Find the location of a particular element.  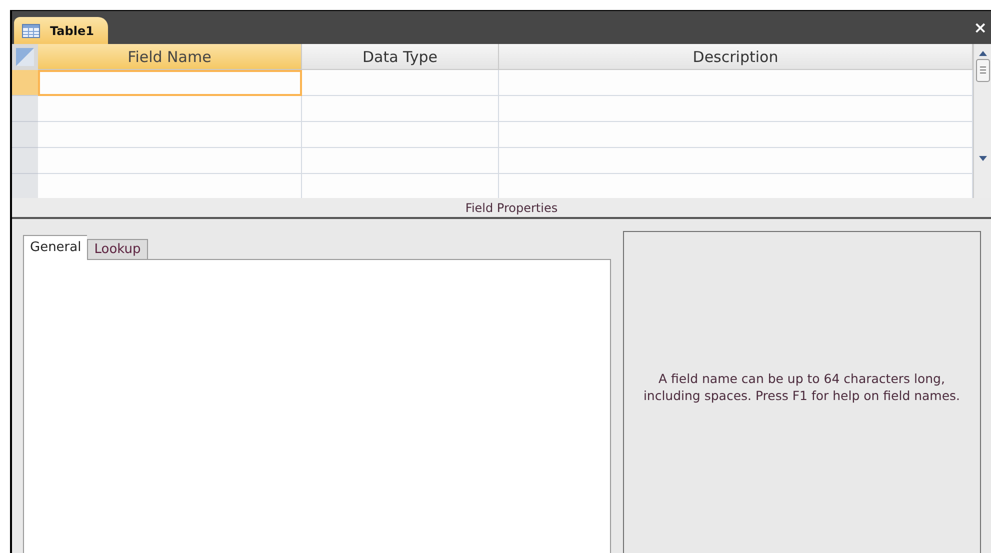

document-tab: Table1 is located at coordinates (61, 30).